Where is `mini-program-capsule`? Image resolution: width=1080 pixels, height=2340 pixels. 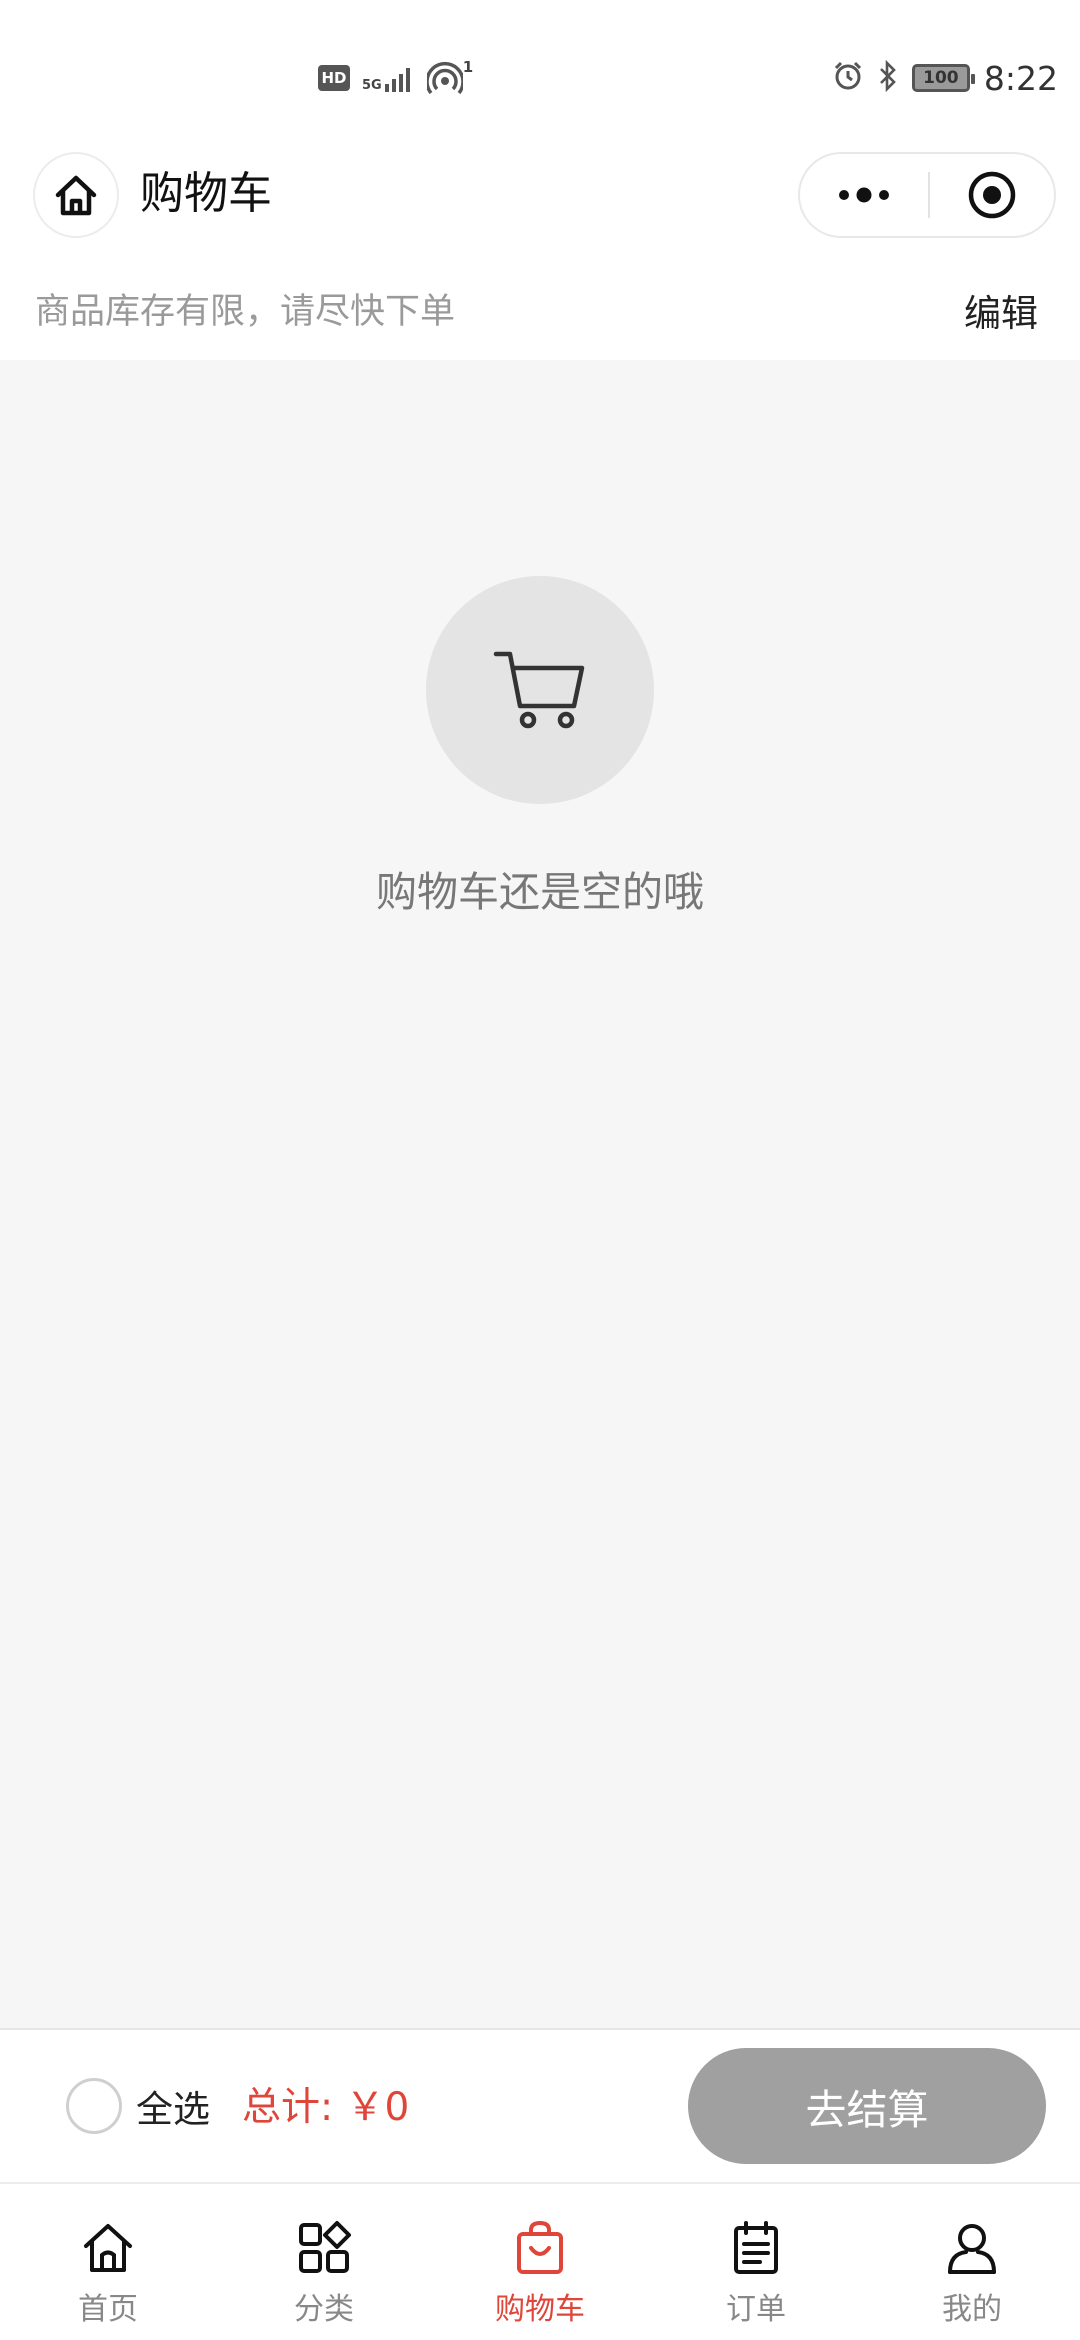 mini-program-capsule is located at coordinates (927, 195).